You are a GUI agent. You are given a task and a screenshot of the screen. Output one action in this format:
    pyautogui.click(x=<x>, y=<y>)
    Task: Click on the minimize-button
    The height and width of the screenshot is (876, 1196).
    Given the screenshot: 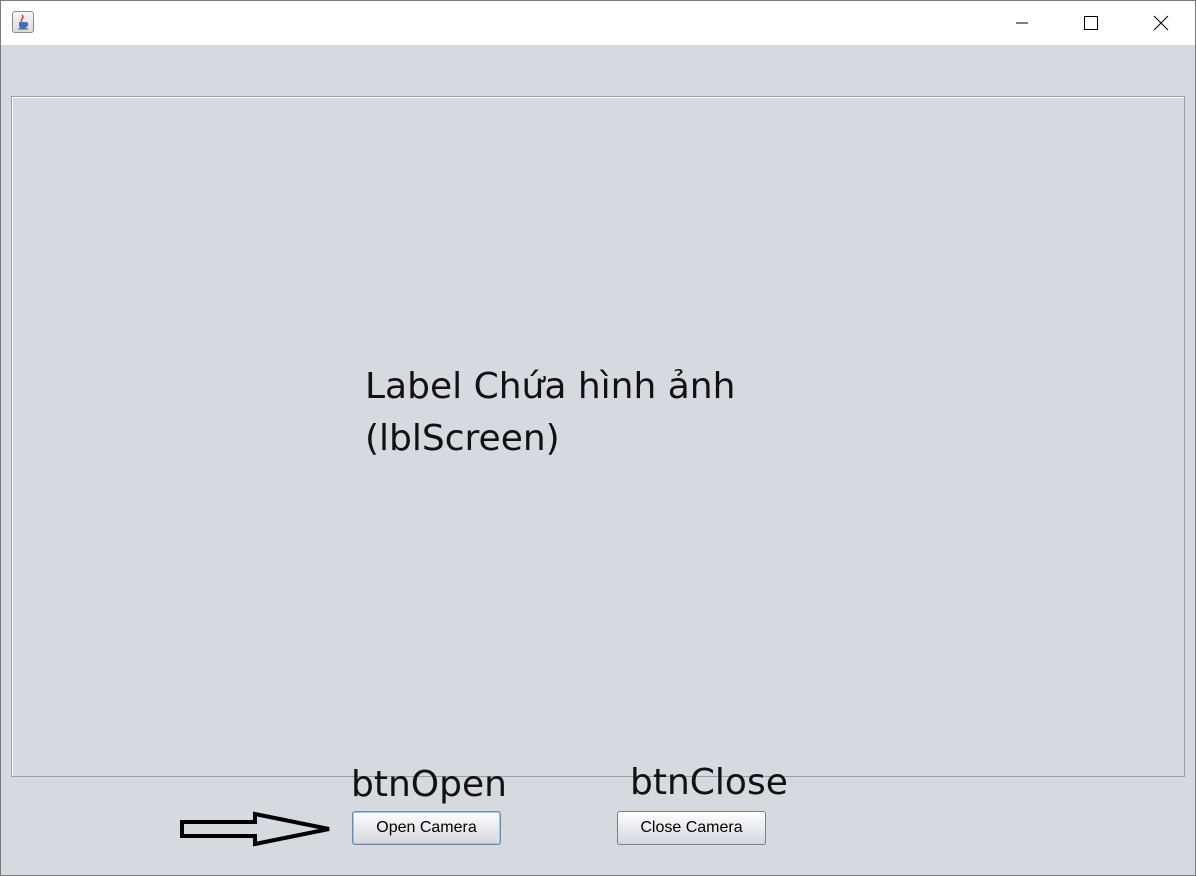 What is the action you would take?
    pyautogui.click(x=1022, y=23)
    